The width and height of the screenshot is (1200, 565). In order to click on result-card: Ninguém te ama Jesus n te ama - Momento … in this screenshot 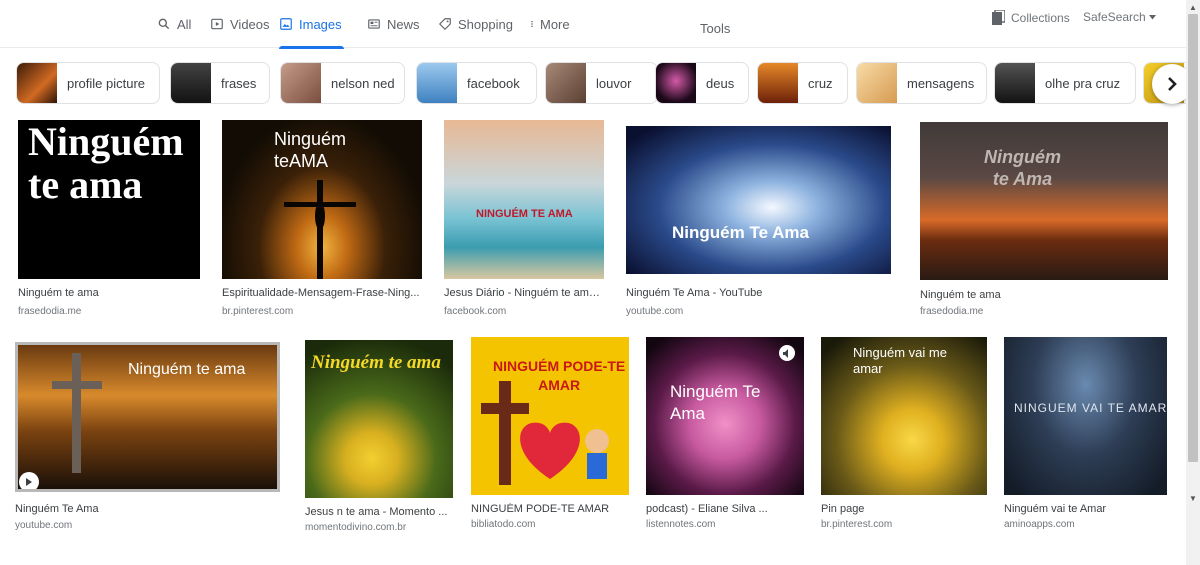, I will do `click(379, 437)`.